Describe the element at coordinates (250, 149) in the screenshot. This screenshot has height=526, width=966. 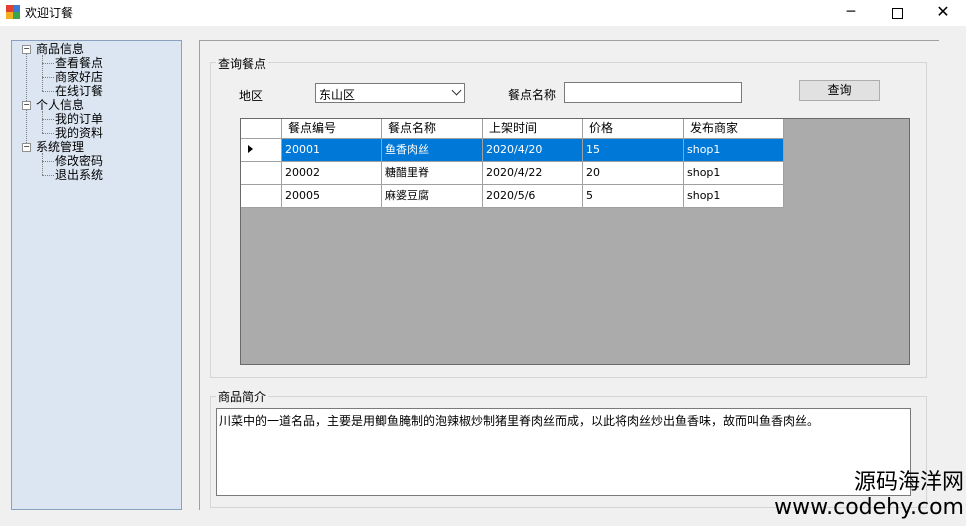
I see `current-row-icon` at that location.